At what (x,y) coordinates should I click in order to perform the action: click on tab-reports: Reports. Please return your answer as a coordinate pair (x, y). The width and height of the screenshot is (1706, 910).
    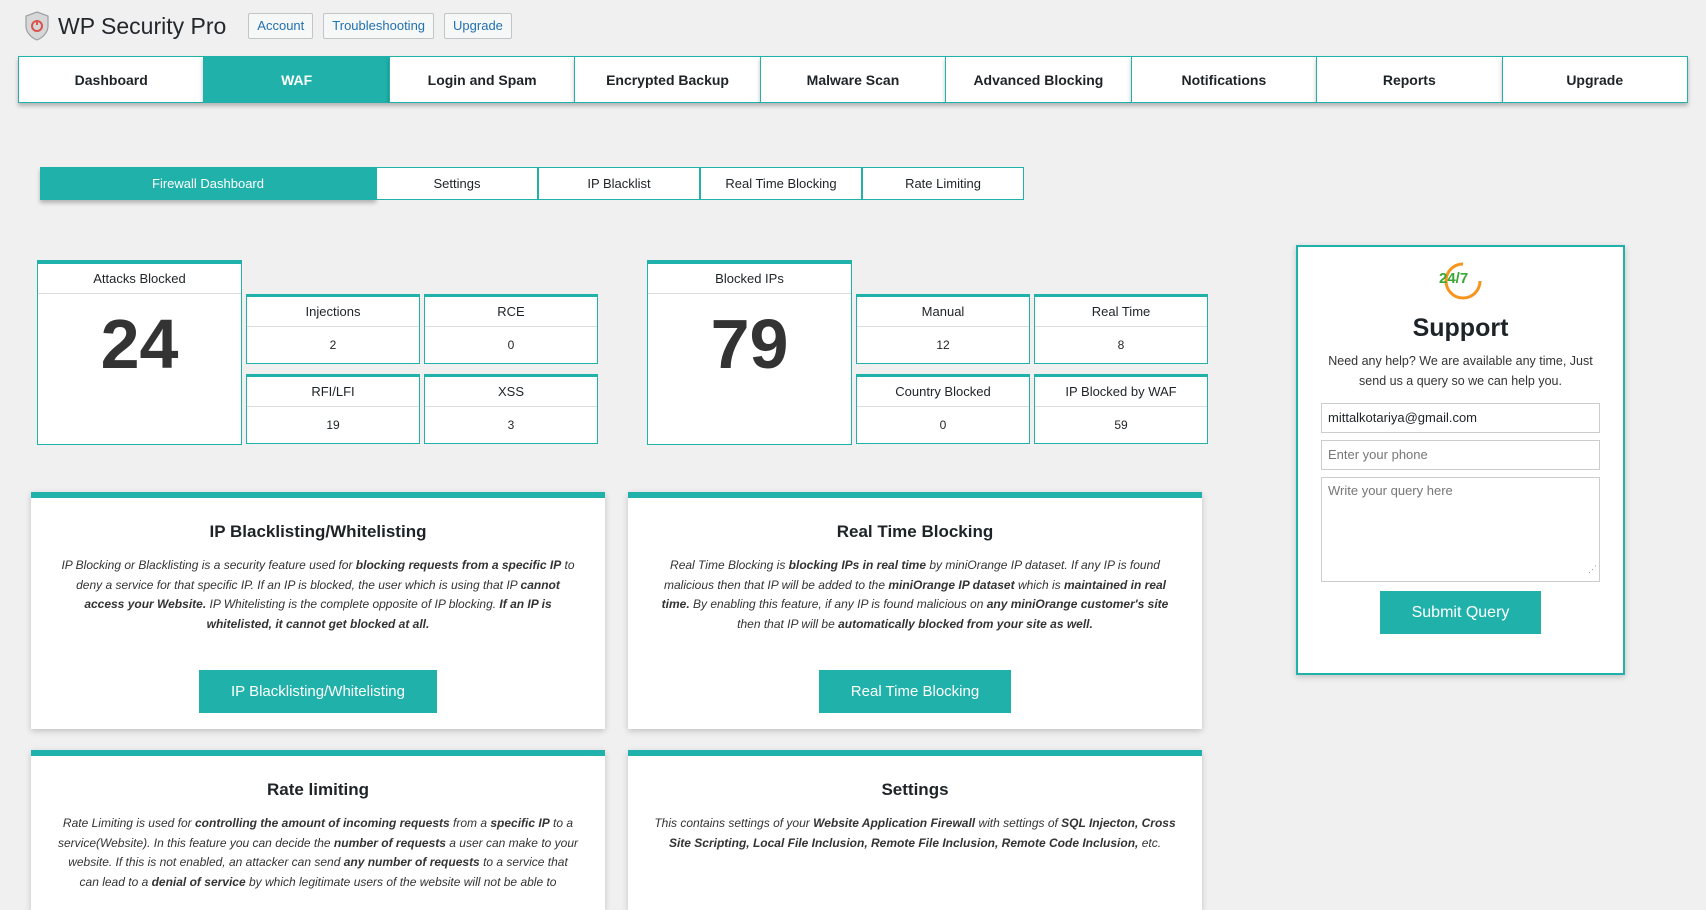
    Looking at the image, I should click on (1409, 79).